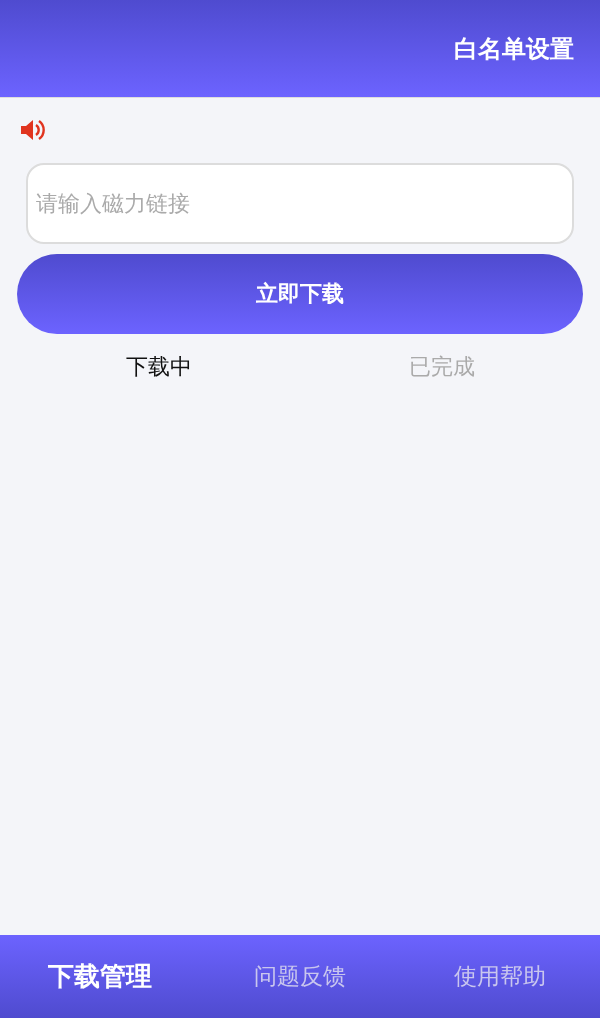 This screenshot has height=1018, width=600. Describe the element at coordinates (158, 367) in the screenshot. I see `tab: 下载中` at that location.